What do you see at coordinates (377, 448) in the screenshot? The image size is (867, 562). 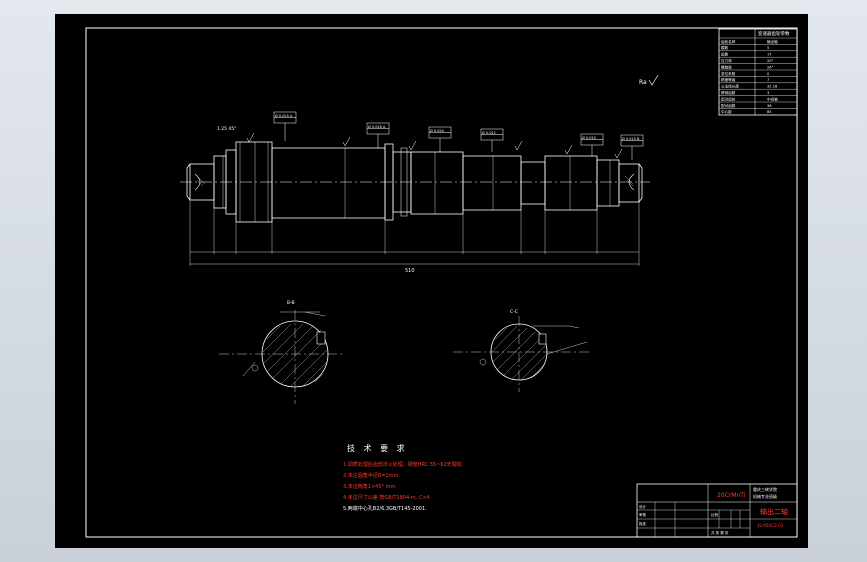 I see `tech-req-title: 技 术 要 求` at bounding box center [377, 448].